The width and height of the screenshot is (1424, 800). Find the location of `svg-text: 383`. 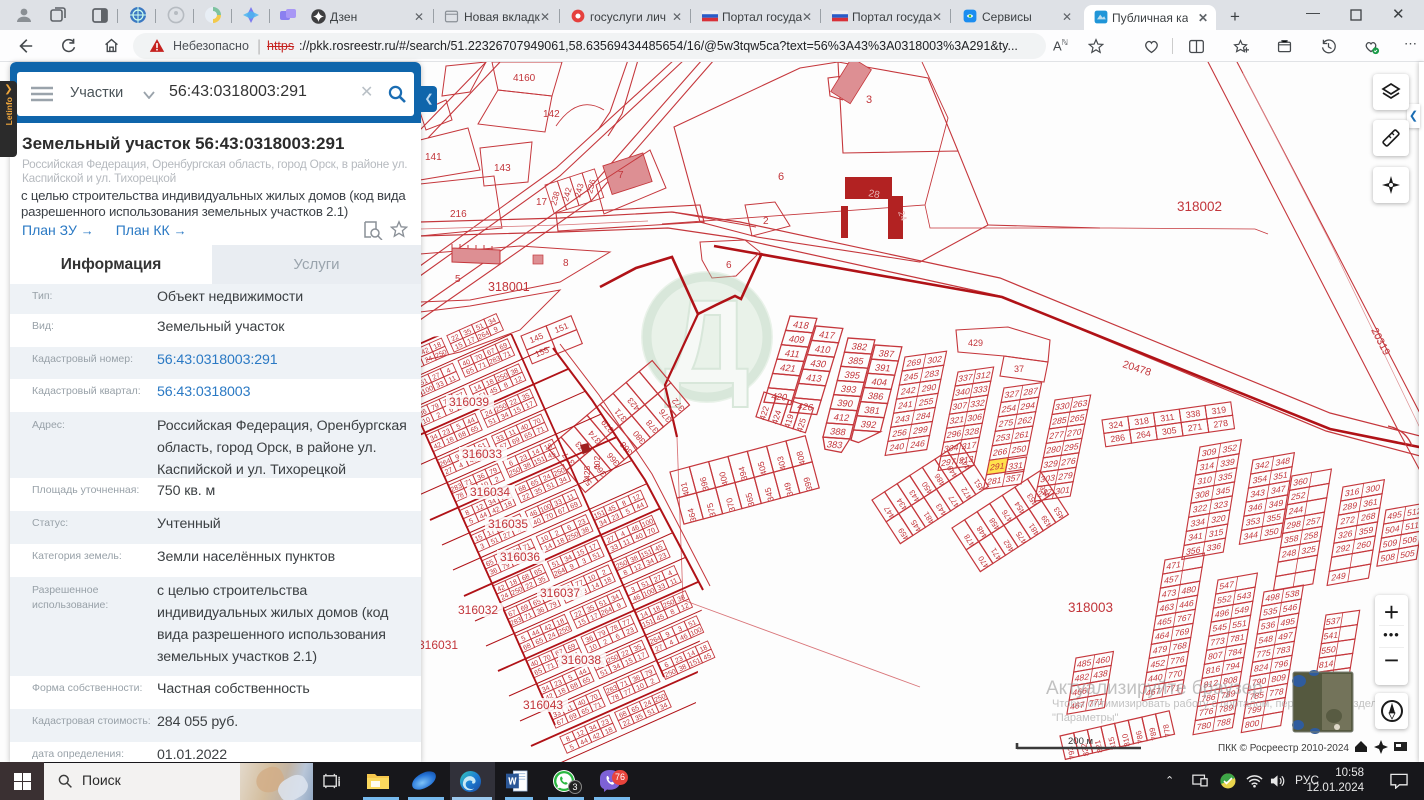

svg-text: 383 is located at coordinates (835, 444).